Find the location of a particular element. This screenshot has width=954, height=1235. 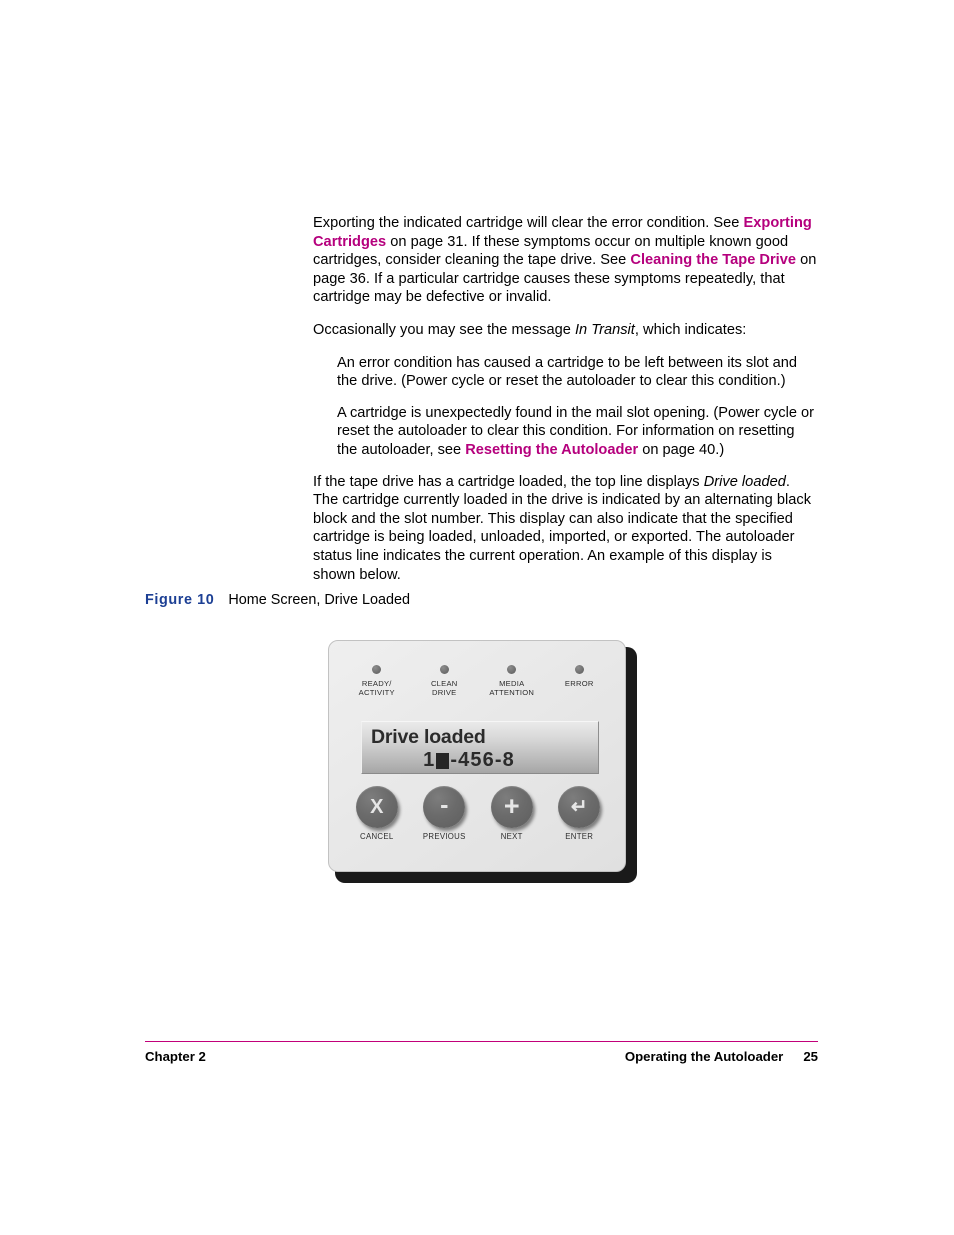

paragraph-text-segment: Occasionally you may see the message is located at coordinates (444, 329).